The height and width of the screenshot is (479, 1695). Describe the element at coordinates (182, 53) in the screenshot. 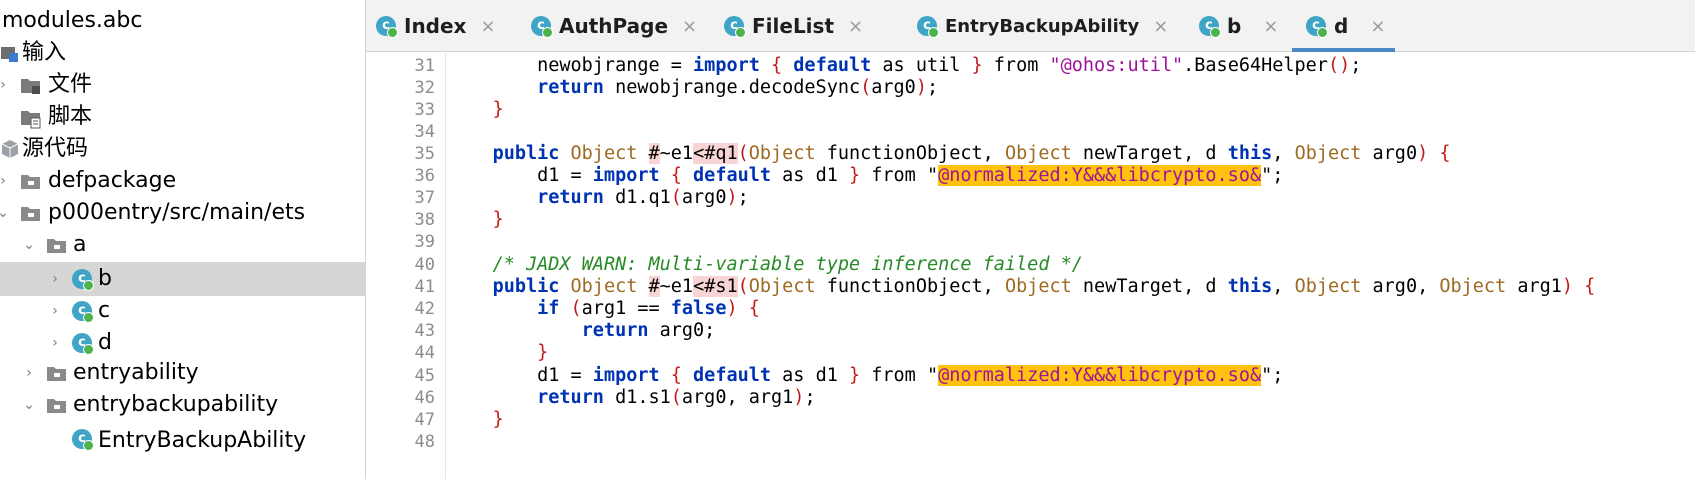

I see `tree-item-input: 输入` at that location.